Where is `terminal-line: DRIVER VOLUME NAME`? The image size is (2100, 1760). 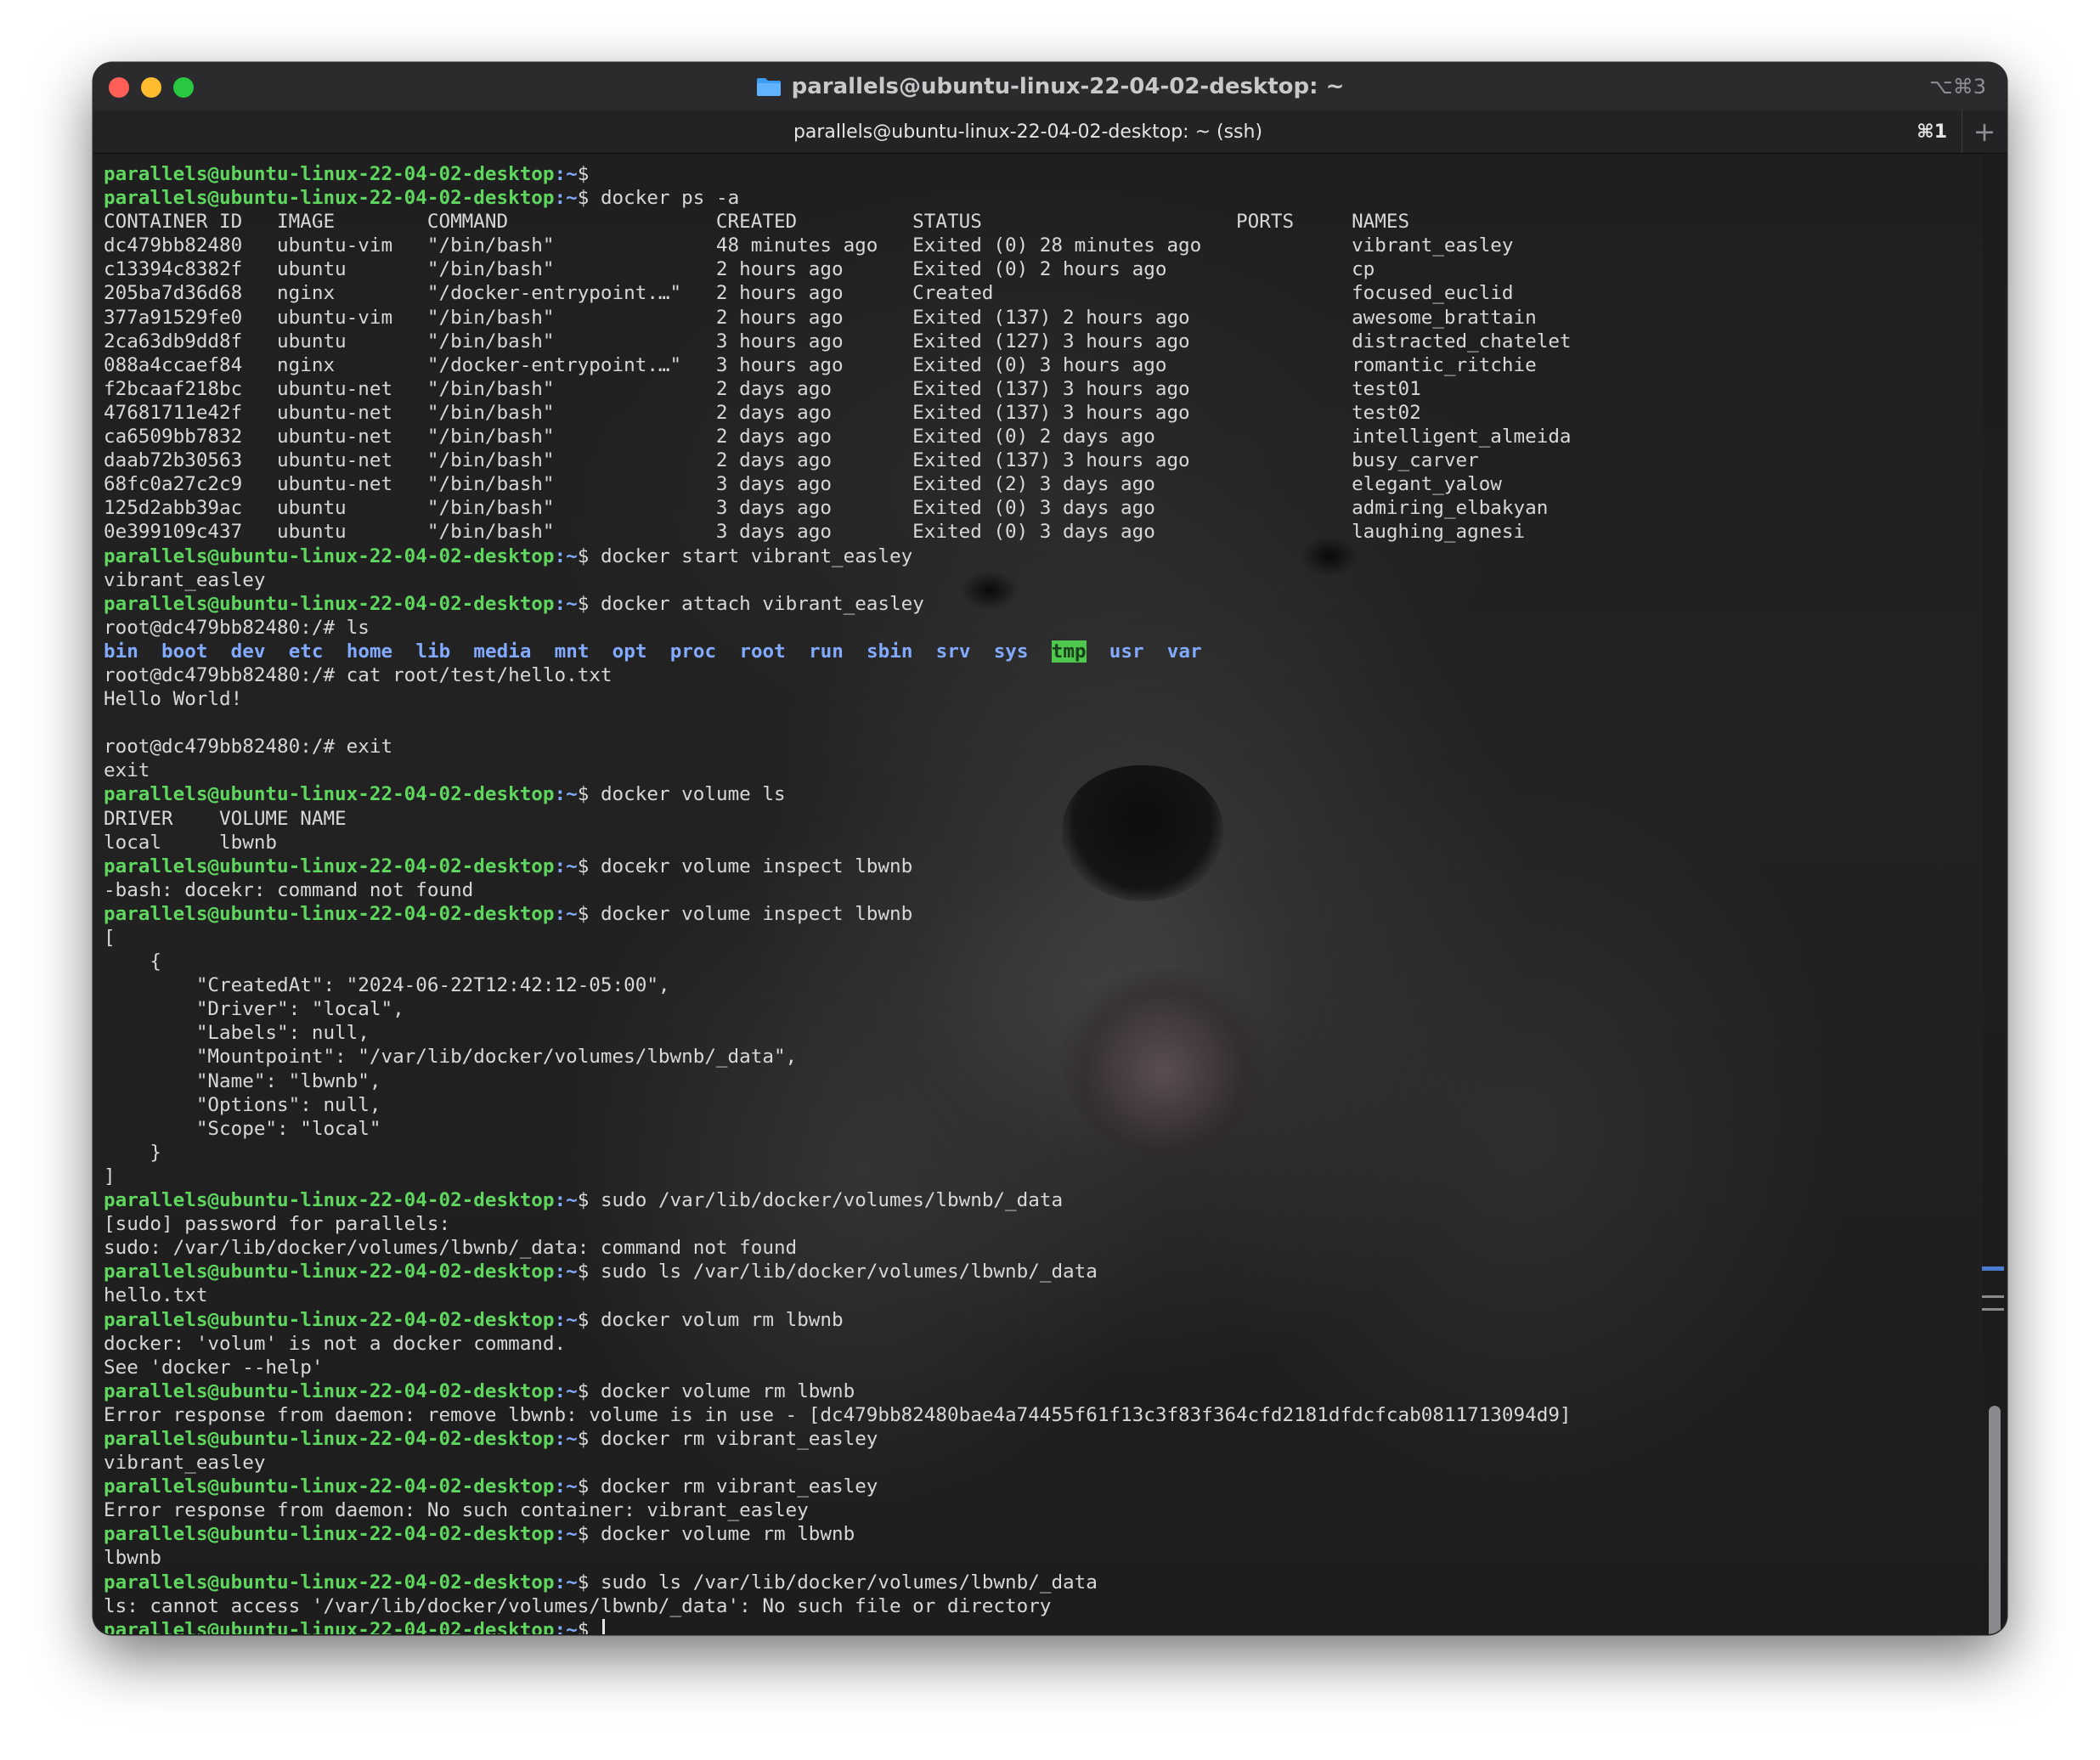 terminal-line: DRIVER VOLUME NAME is located at coordinates (838, 819).